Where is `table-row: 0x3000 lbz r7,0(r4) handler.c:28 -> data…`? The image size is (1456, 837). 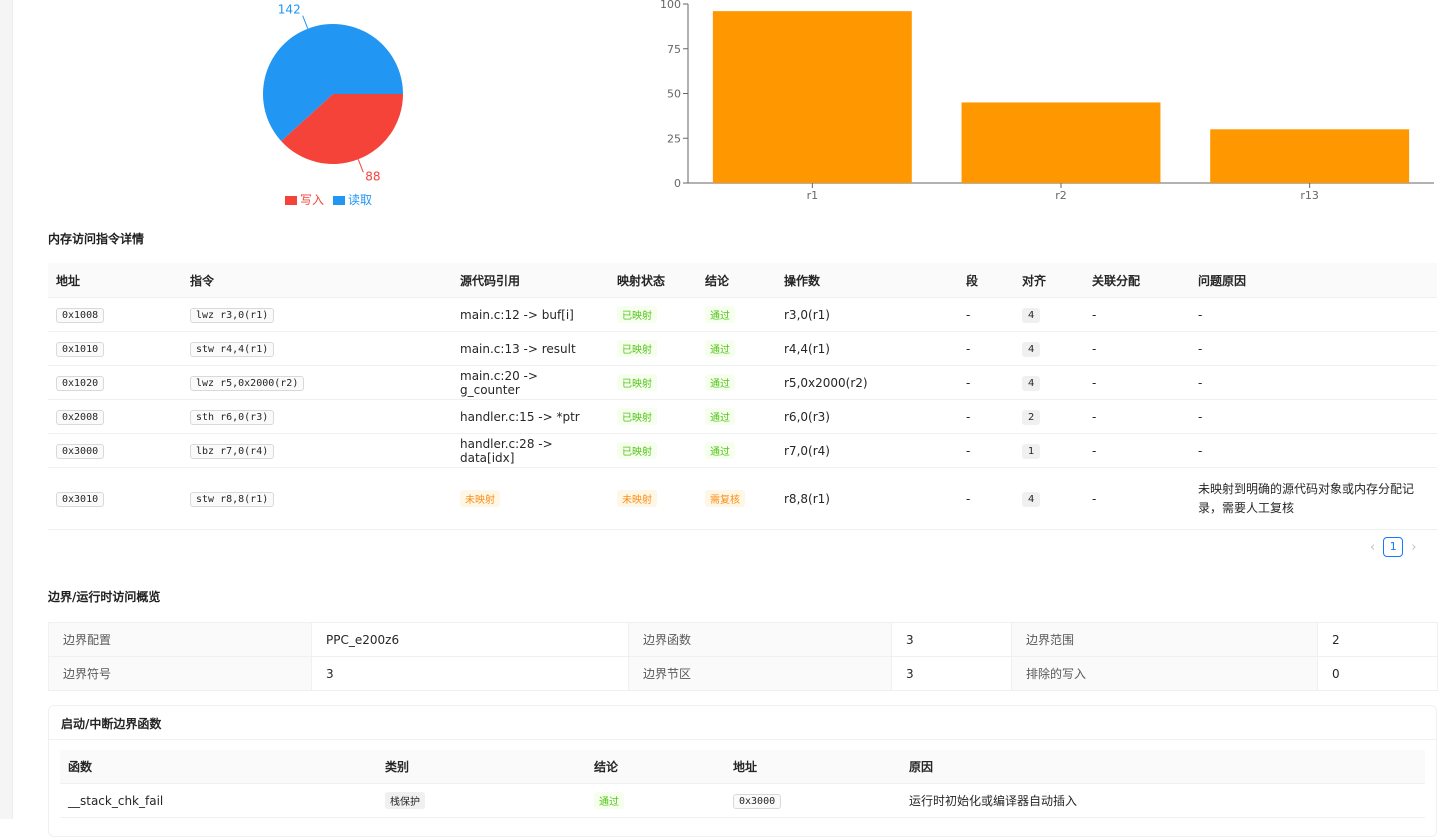
table-row: 0x3000 lbz r7,0(r4) handler.c:28 -> data… is located at coordinates (742, 450).